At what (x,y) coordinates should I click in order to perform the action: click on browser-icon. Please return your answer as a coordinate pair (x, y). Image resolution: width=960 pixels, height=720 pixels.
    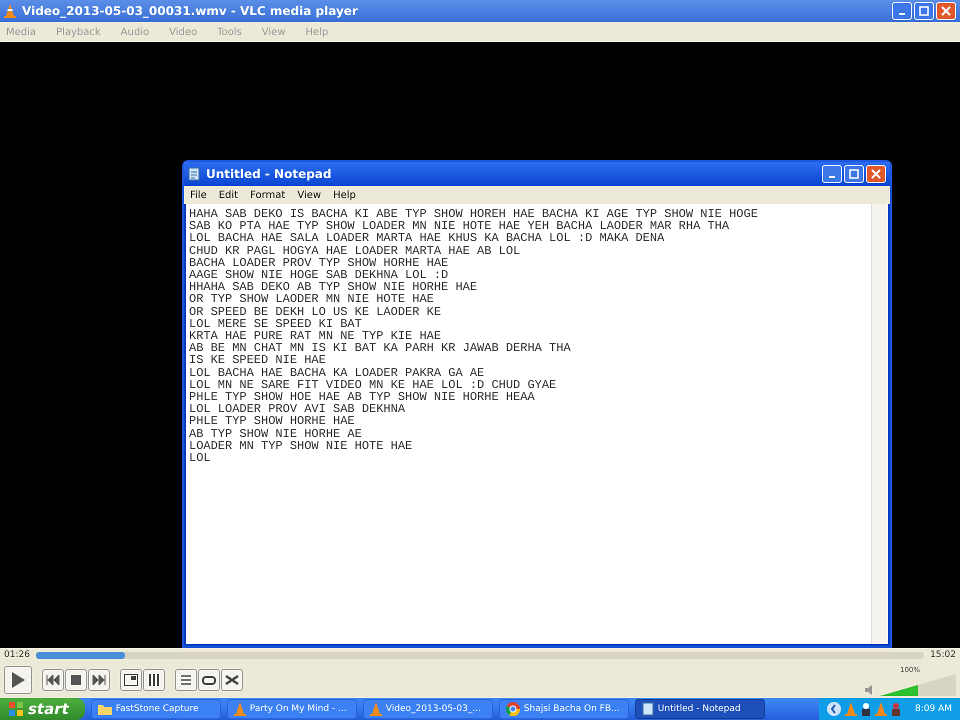
    Looking at the image, I should click on (513, 709).